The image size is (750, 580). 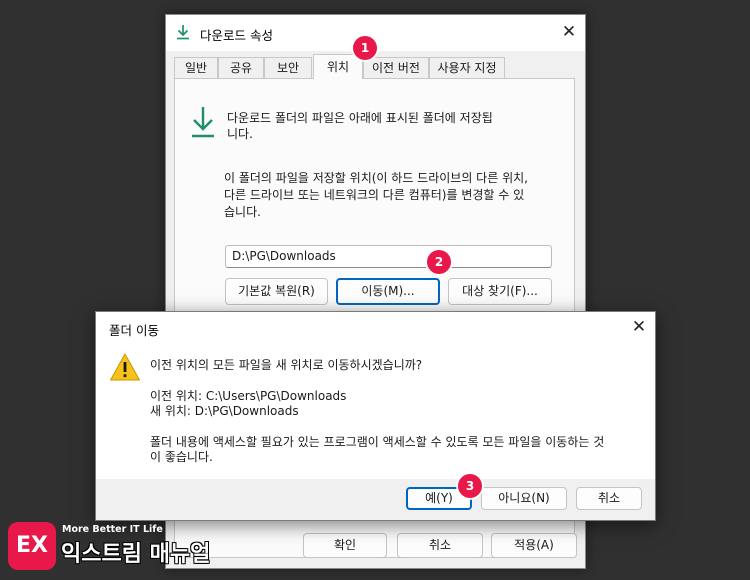 What do you see at coordinates (439, 262) in the screenshot?
I see `step-badge-2: 2` at bounding box center [439, 262].